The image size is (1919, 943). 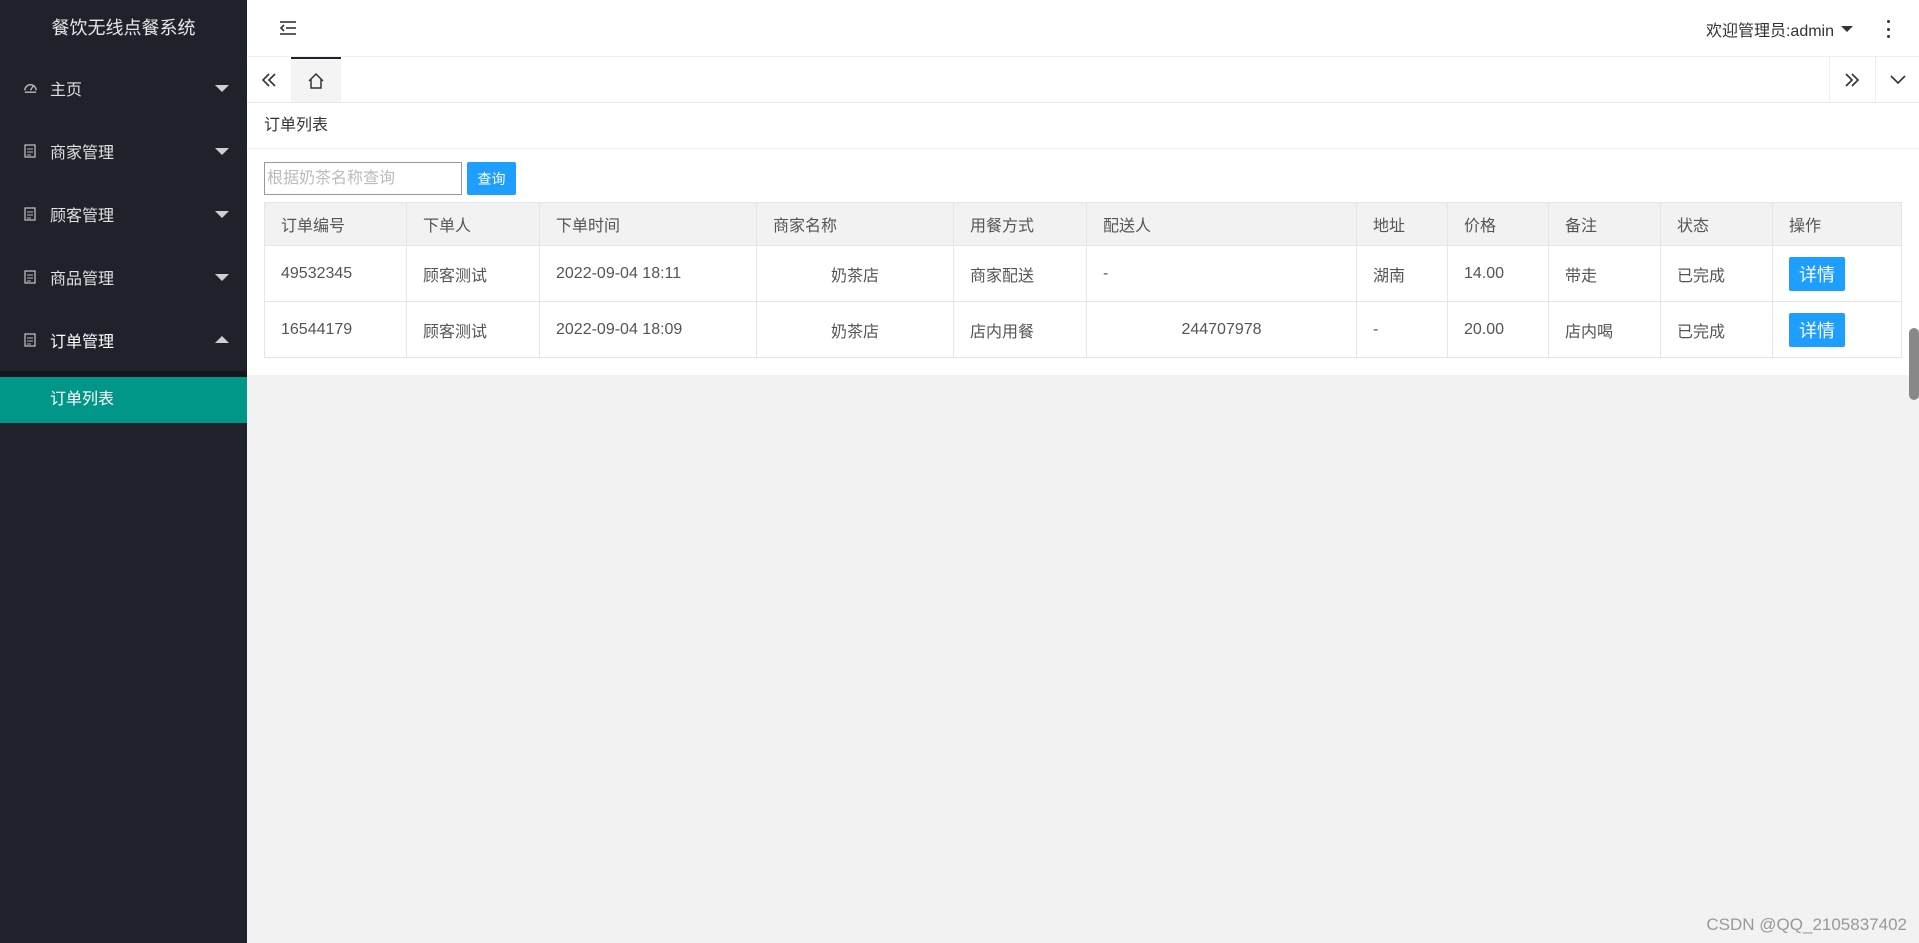 I want to click on sidebar-subitem-order-list: 订单列表, so click(x=123, y=400).